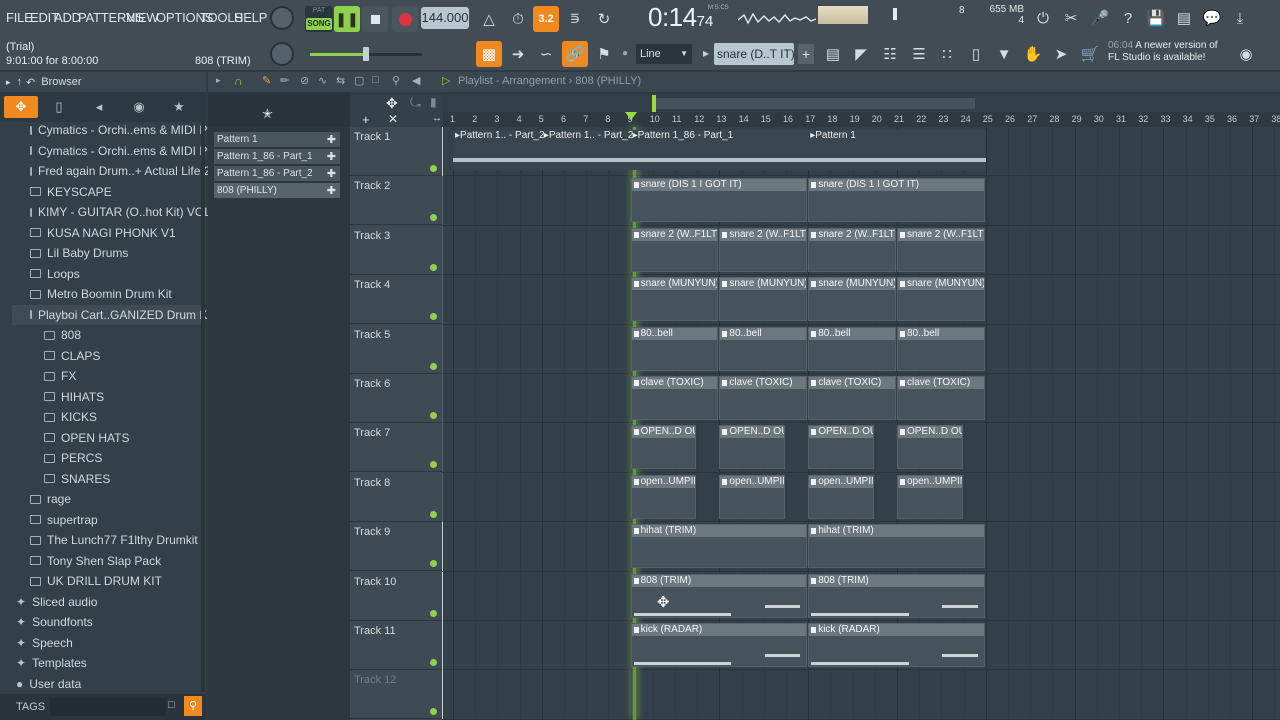 The height and width of the screenshot is (720, 1280). I want to click on channel-prev-arrow: ▸, so click(706, 53).